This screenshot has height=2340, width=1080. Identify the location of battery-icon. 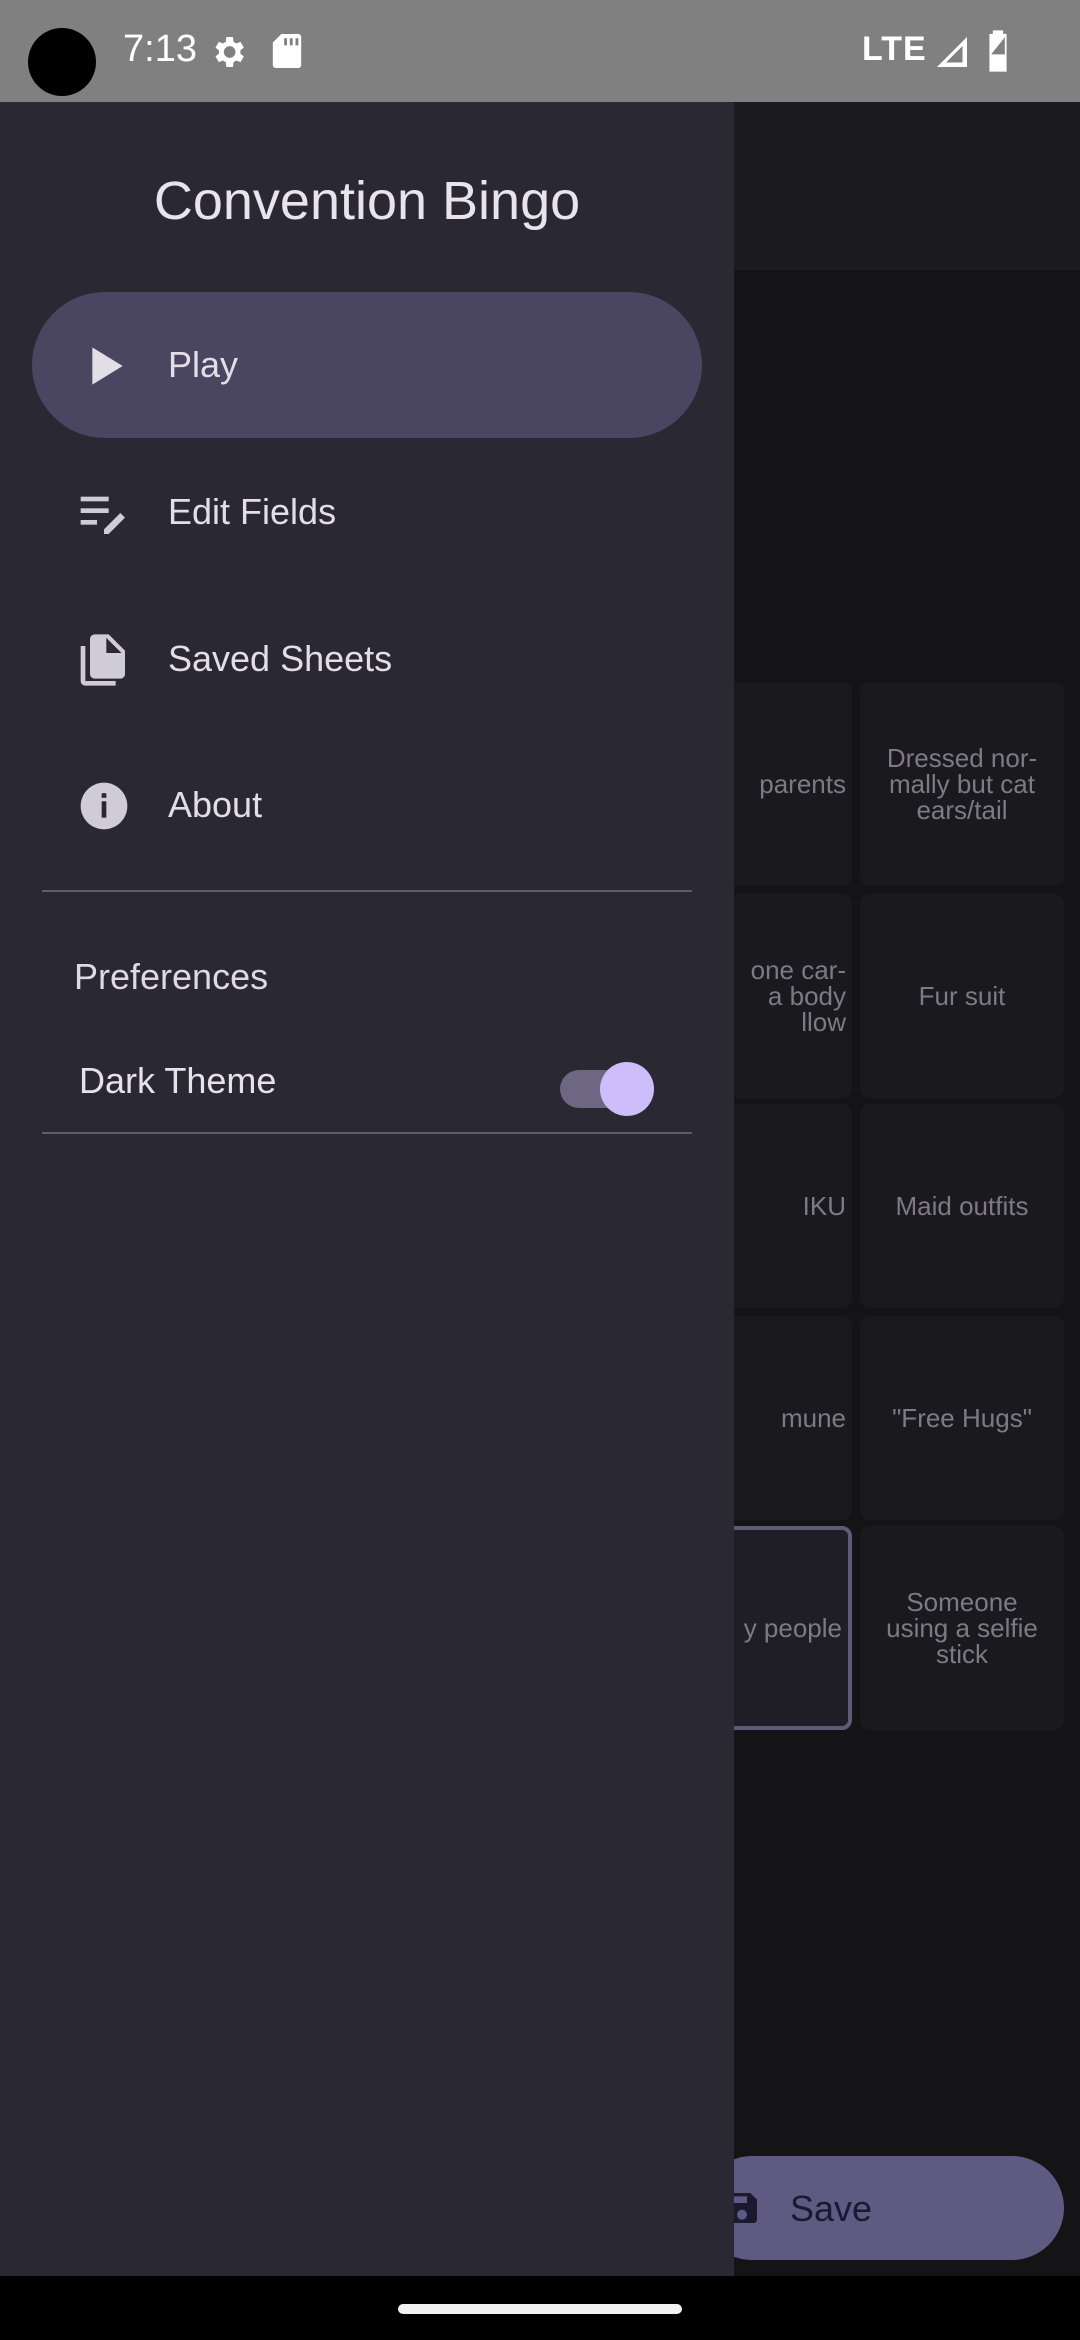
(998, 51).